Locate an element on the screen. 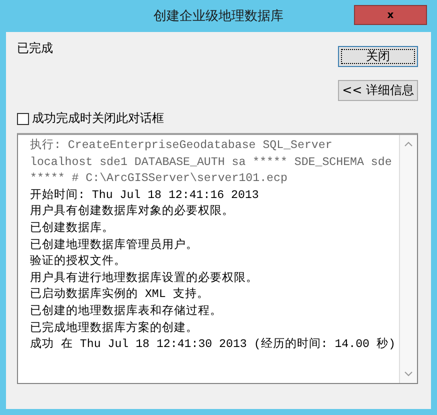 This screenshot has width=437, height=415. log-line: 已启动数据库实例的 XML 支持。 is located at coordinates (120, 295).